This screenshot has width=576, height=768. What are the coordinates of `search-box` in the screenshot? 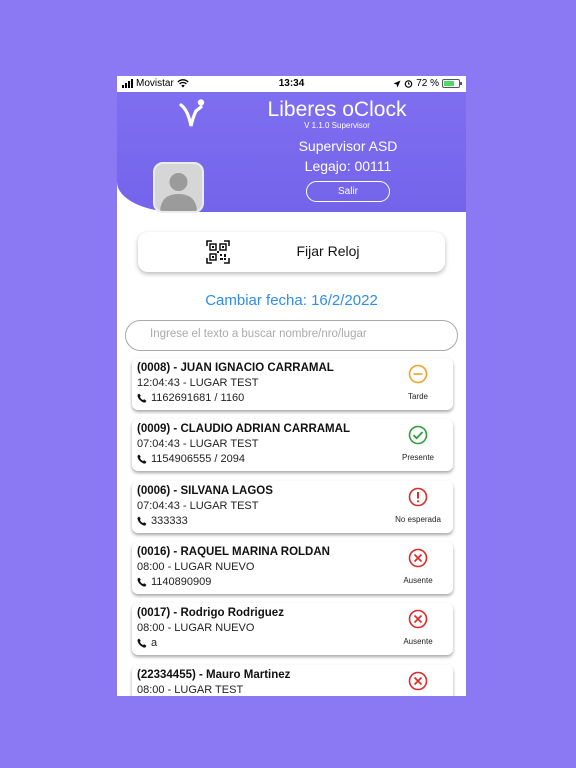 It's located at (291, 335).